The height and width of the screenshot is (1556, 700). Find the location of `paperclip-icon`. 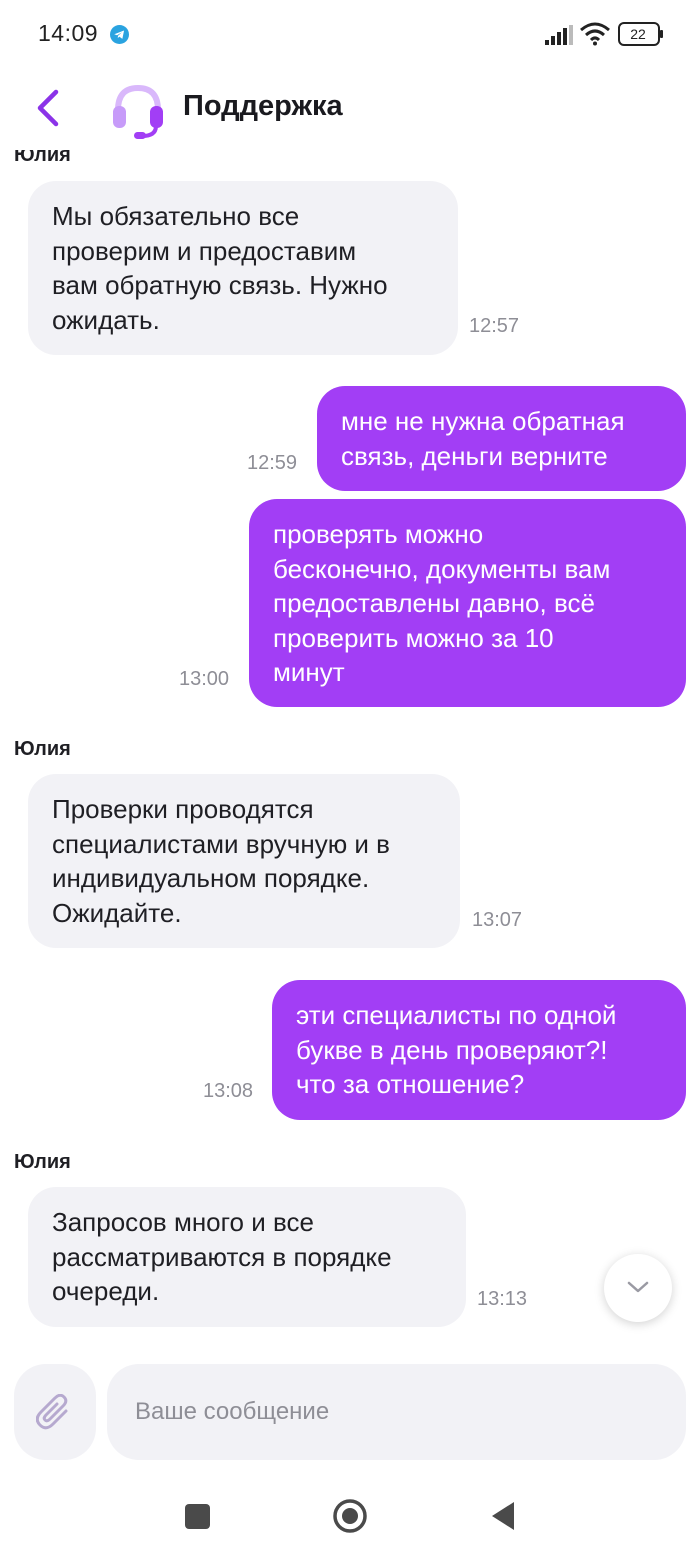

paperclip-icon is located at coordinates (52, 1412).